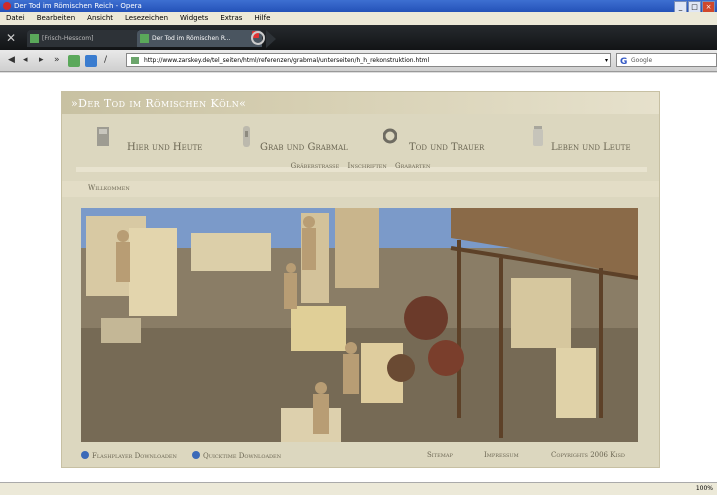  Describe the element at coordinates (310, 141) in the screenshot. I see `nav-grab-und-grabmal: Grab und Grabmal` at that location.